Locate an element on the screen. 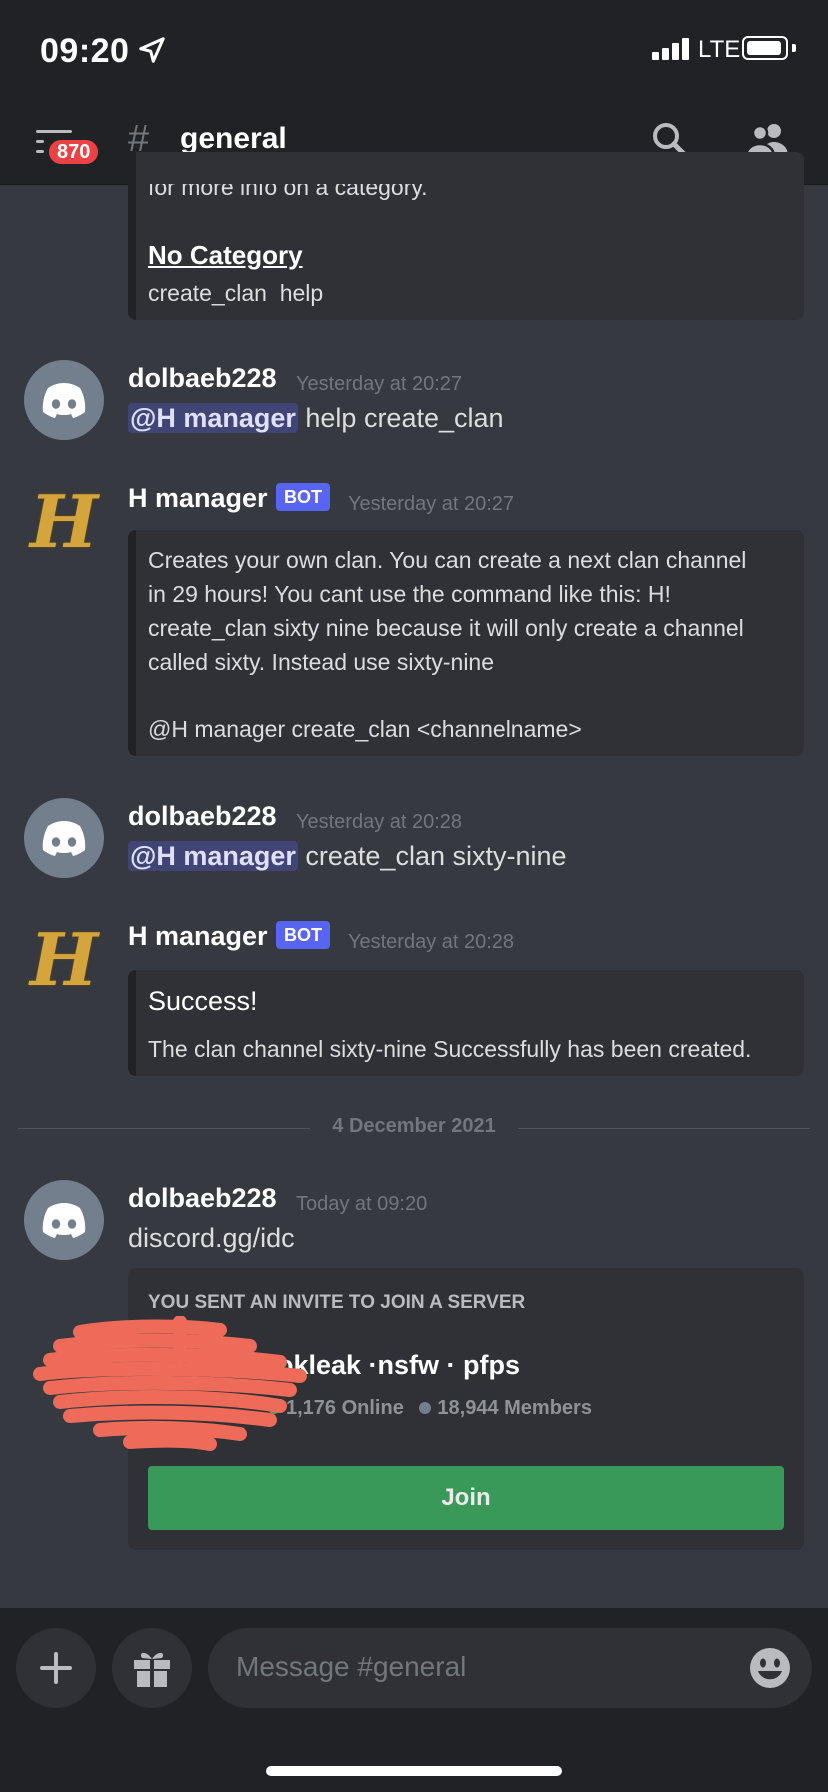 This screenshot has width=828, height=1792. redaction-scribble is located at coordinates (170, 1383).